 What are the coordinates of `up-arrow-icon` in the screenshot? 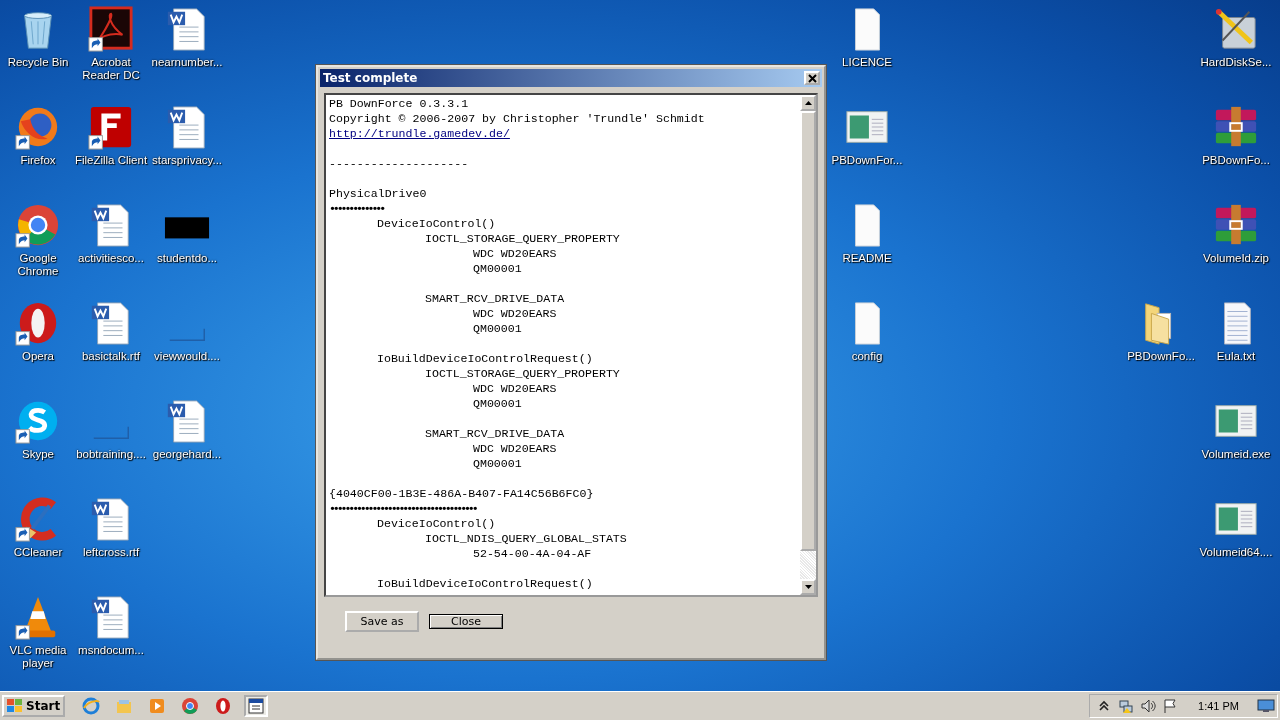 It's located at (808, 103).